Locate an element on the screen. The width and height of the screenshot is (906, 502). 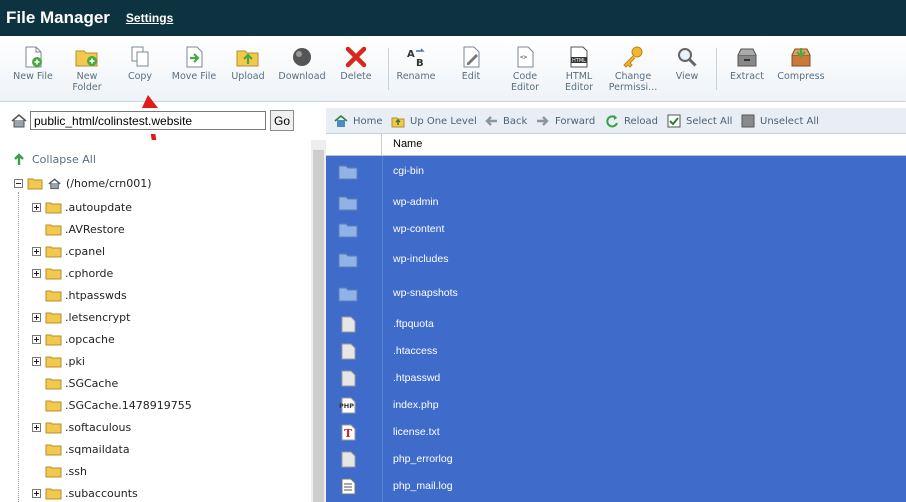
file-row: php_errorlog is located at coordinates (616, 459).